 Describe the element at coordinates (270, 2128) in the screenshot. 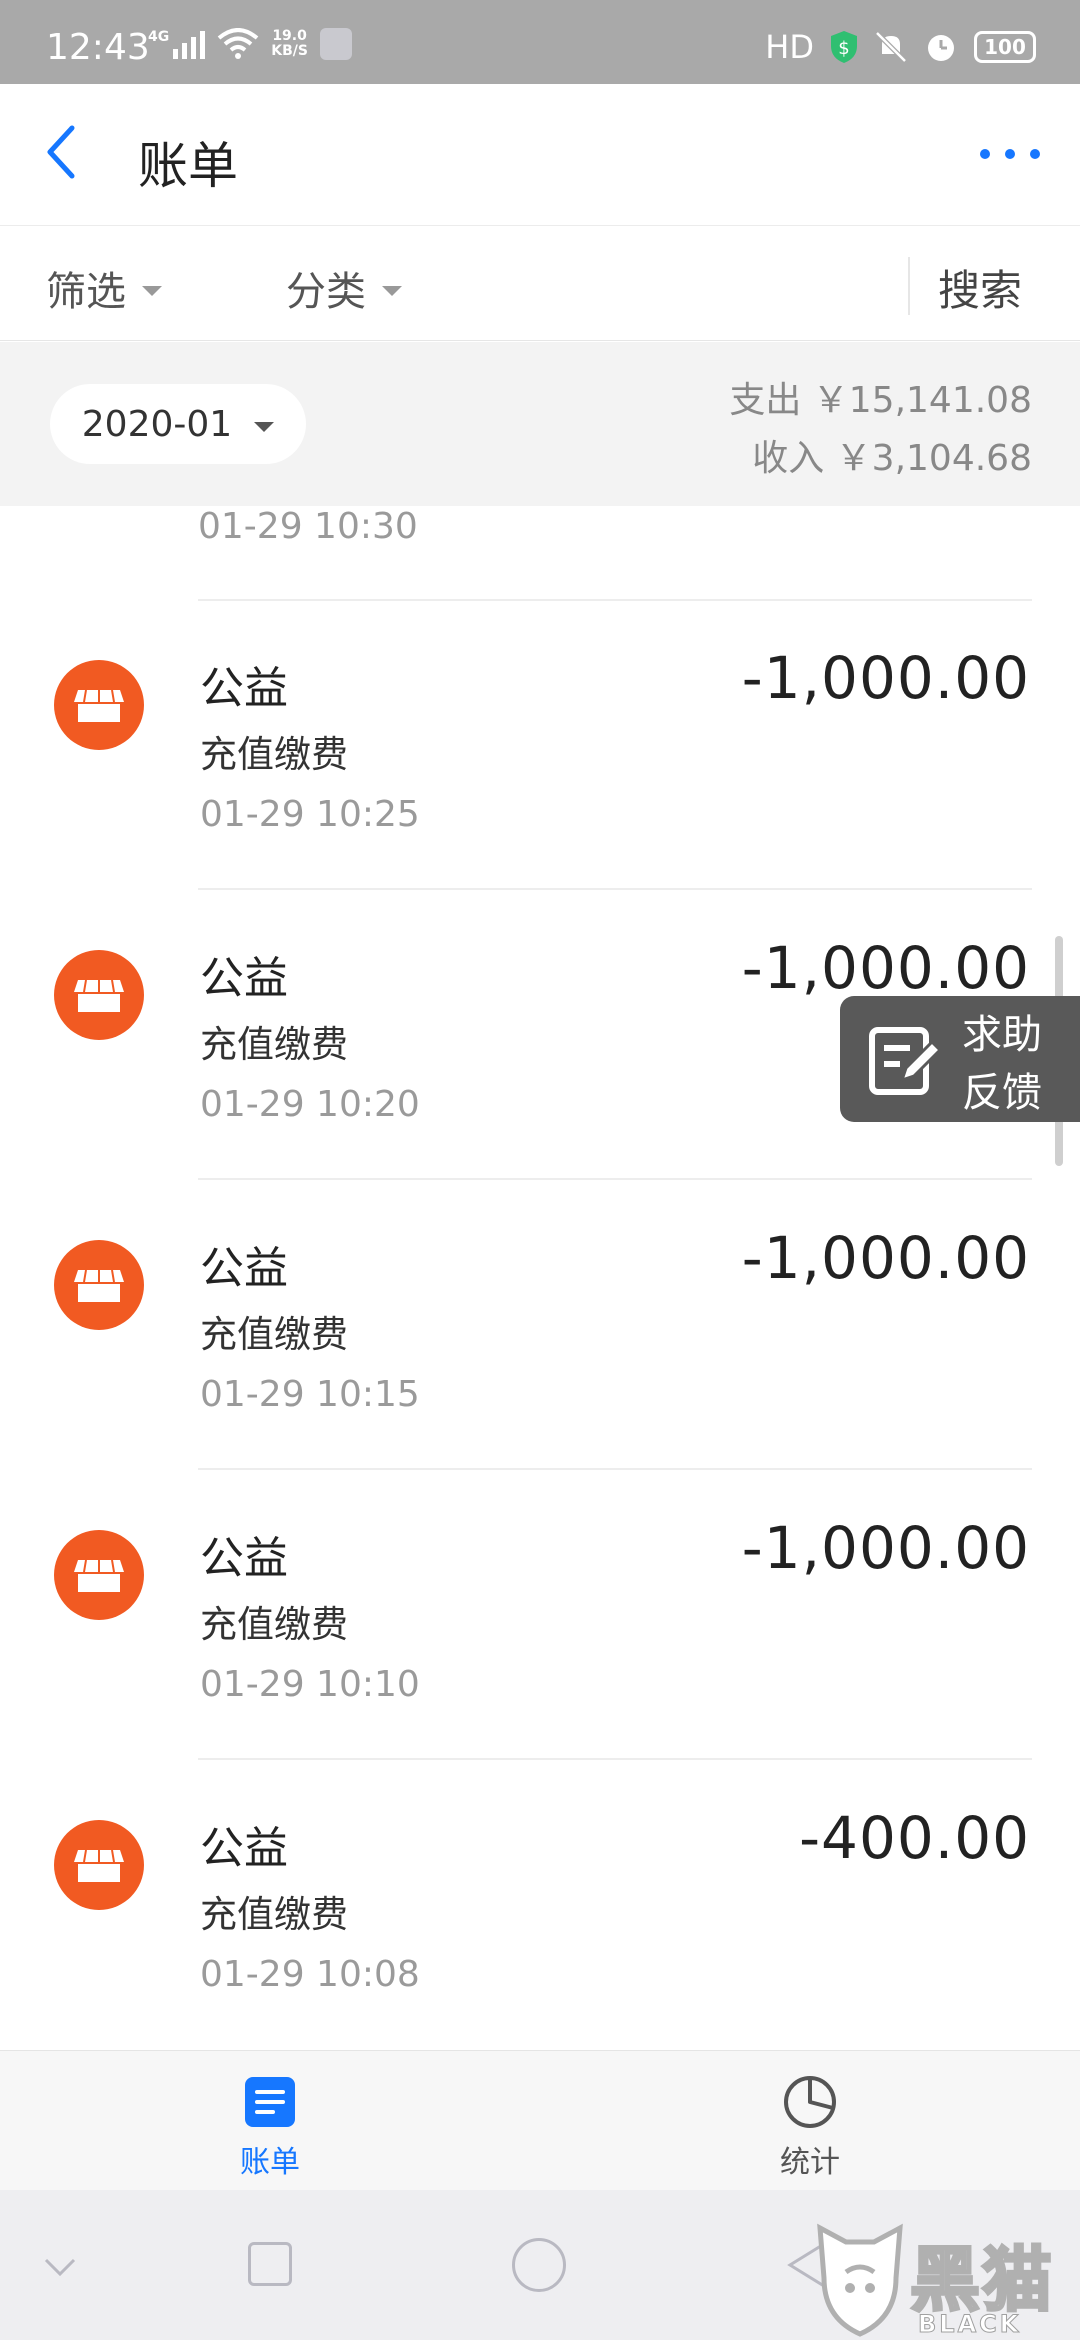

I see `tab-bill: 账单` at that location.